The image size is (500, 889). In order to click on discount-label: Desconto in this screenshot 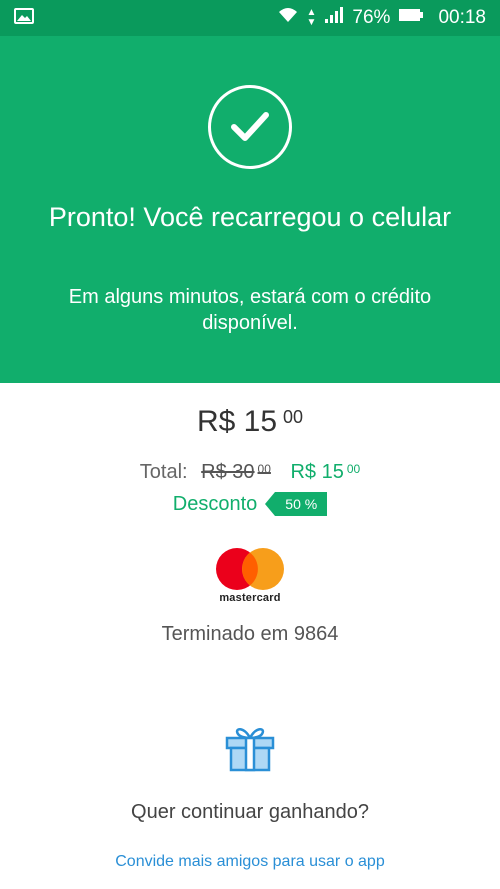, I will do `click(215, 503)`.